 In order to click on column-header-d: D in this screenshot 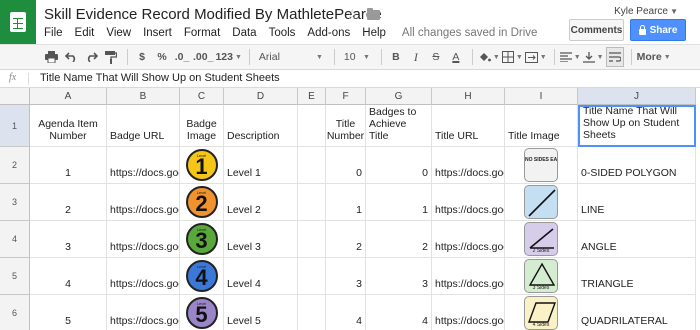, I will do `click(261, 96)`.